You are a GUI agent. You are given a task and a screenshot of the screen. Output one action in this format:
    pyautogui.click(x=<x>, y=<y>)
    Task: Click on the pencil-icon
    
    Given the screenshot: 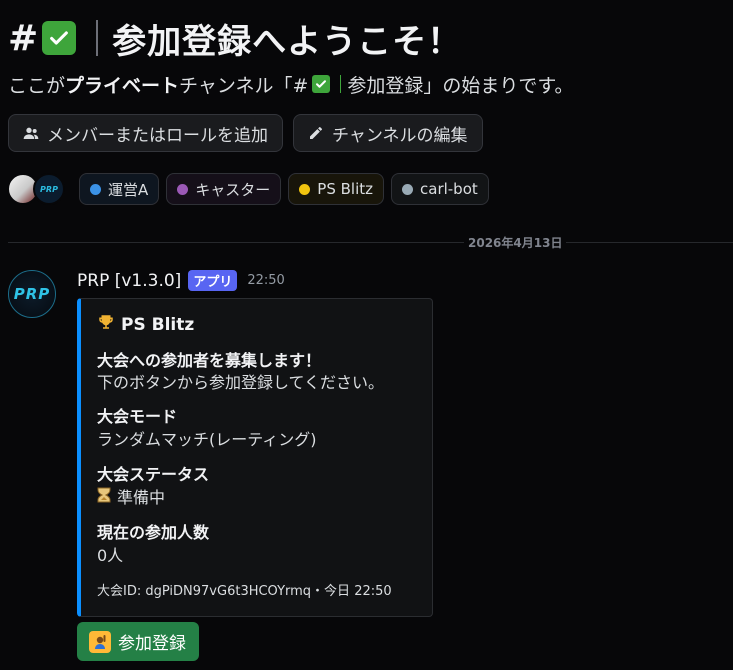 What is the action you would take?
    pyautogui.click(x=316, y=132)
    